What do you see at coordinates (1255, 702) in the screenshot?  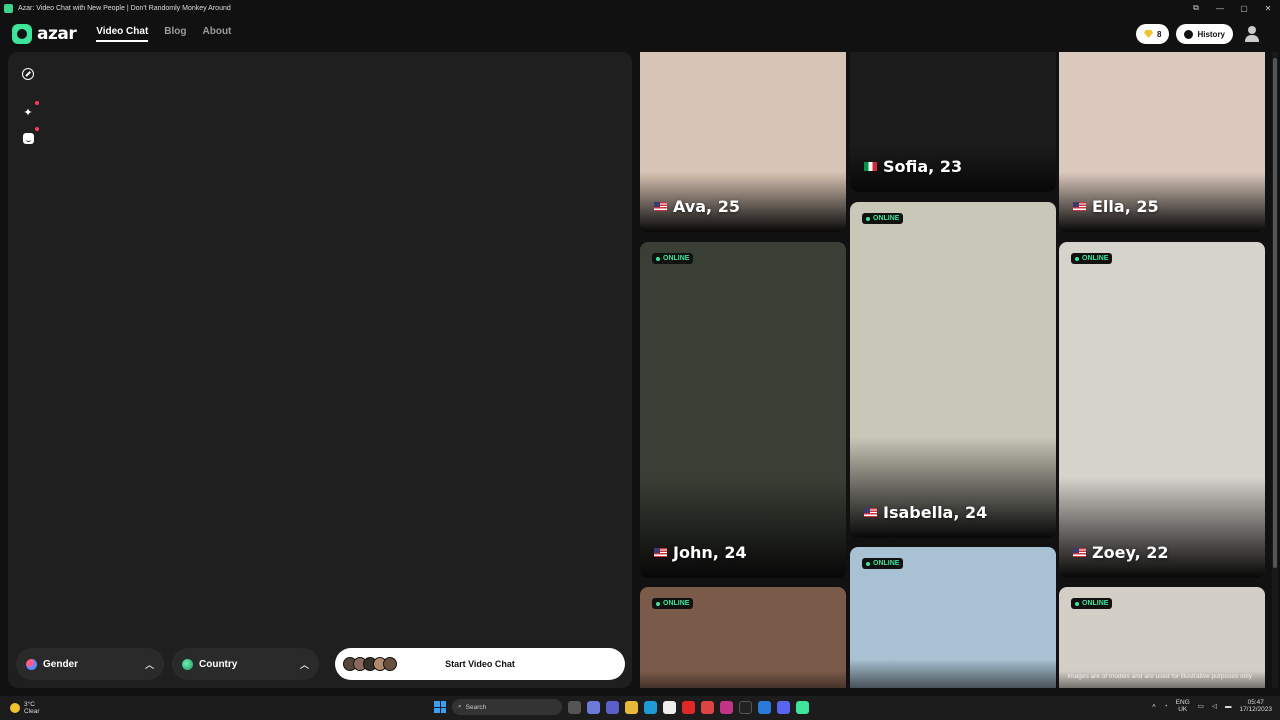 I see `clock-time: 05:47` at bounding box center [1255, 702].